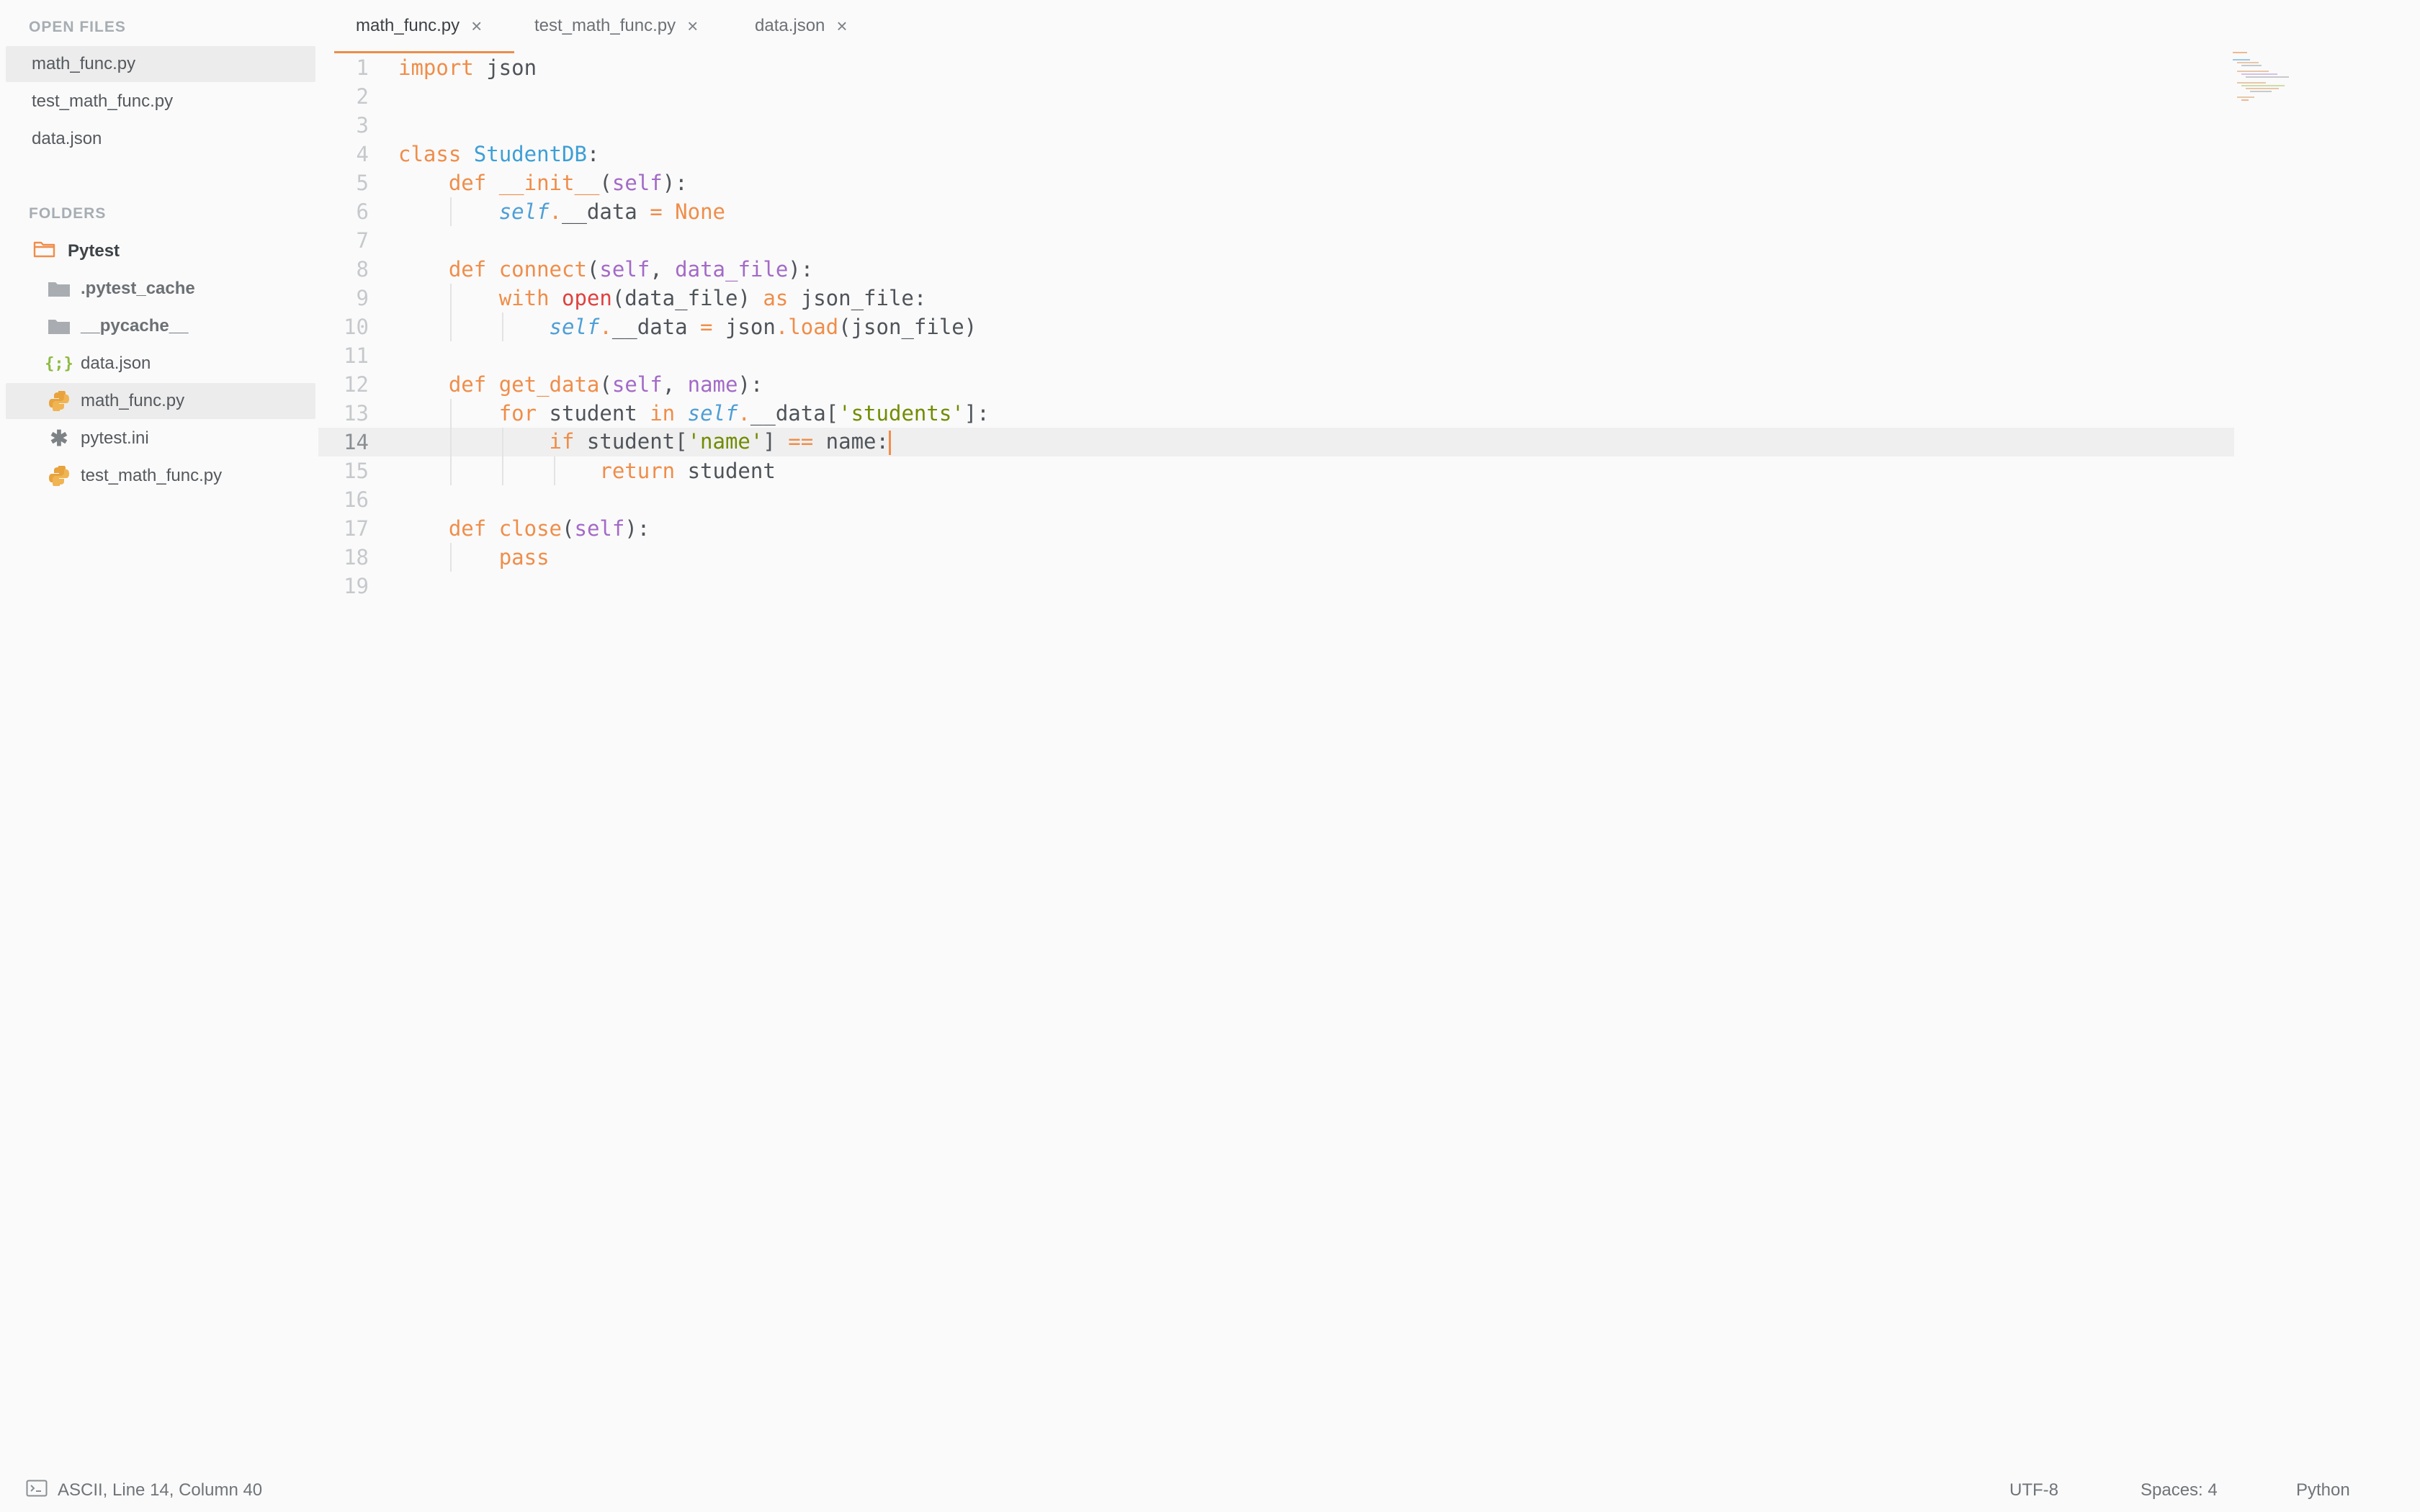 The image size is (2420, 1512). Describe the element at coordinates (1276, 182) in the screenshot. I see `code-line: 5 def __init__(self):` at that location.